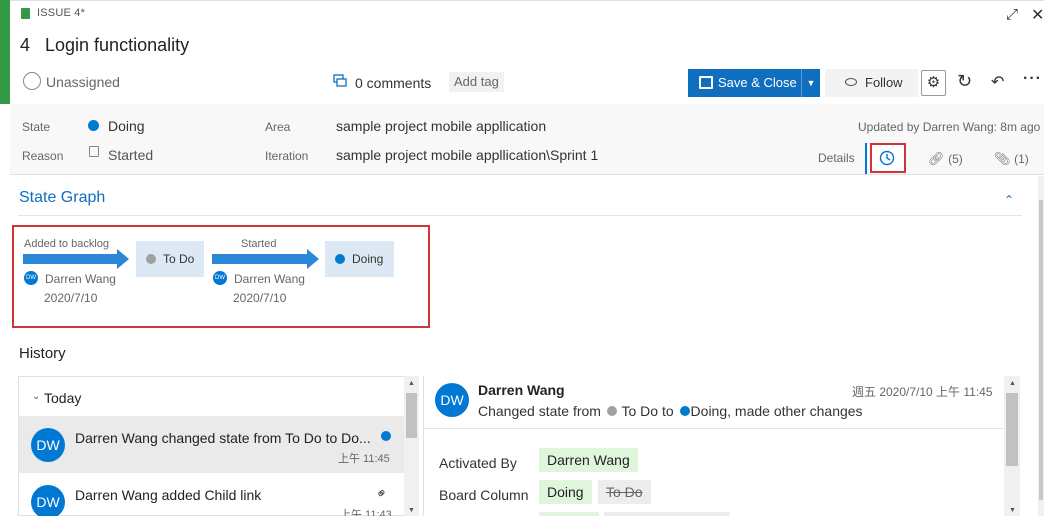 The height and width of the screenshot is (516, 1044). Describe the element at coordinates (411, 415) in the screenshot. I see `history-list-scrollbar-thumb` at that location.